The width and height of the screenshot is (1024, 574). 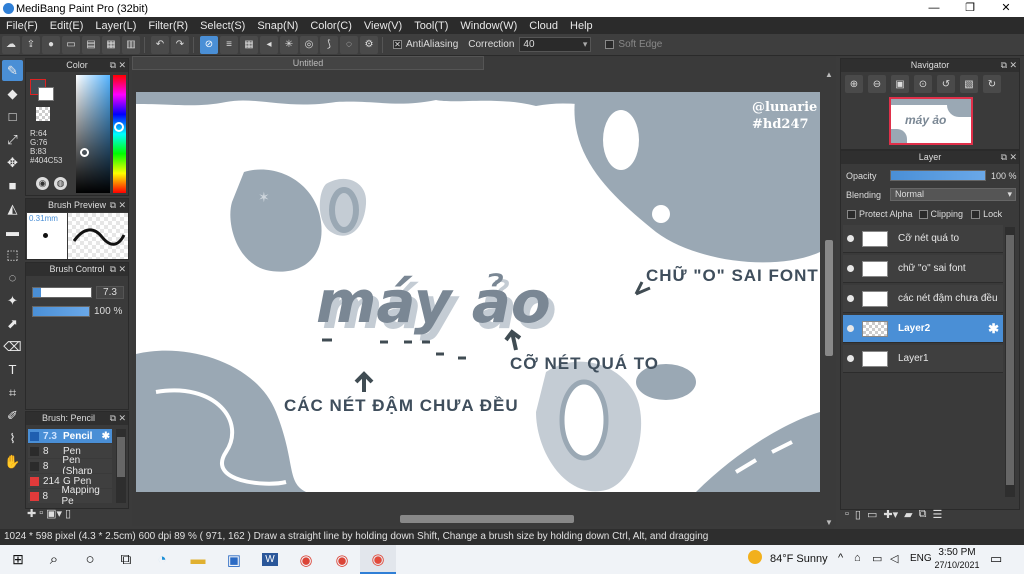 What do you see at coordinates (70, 496) in the screenshot?
I see `brush-item-mapping-pen: 8 Mapping Pe` at bounding box center [70, 496].